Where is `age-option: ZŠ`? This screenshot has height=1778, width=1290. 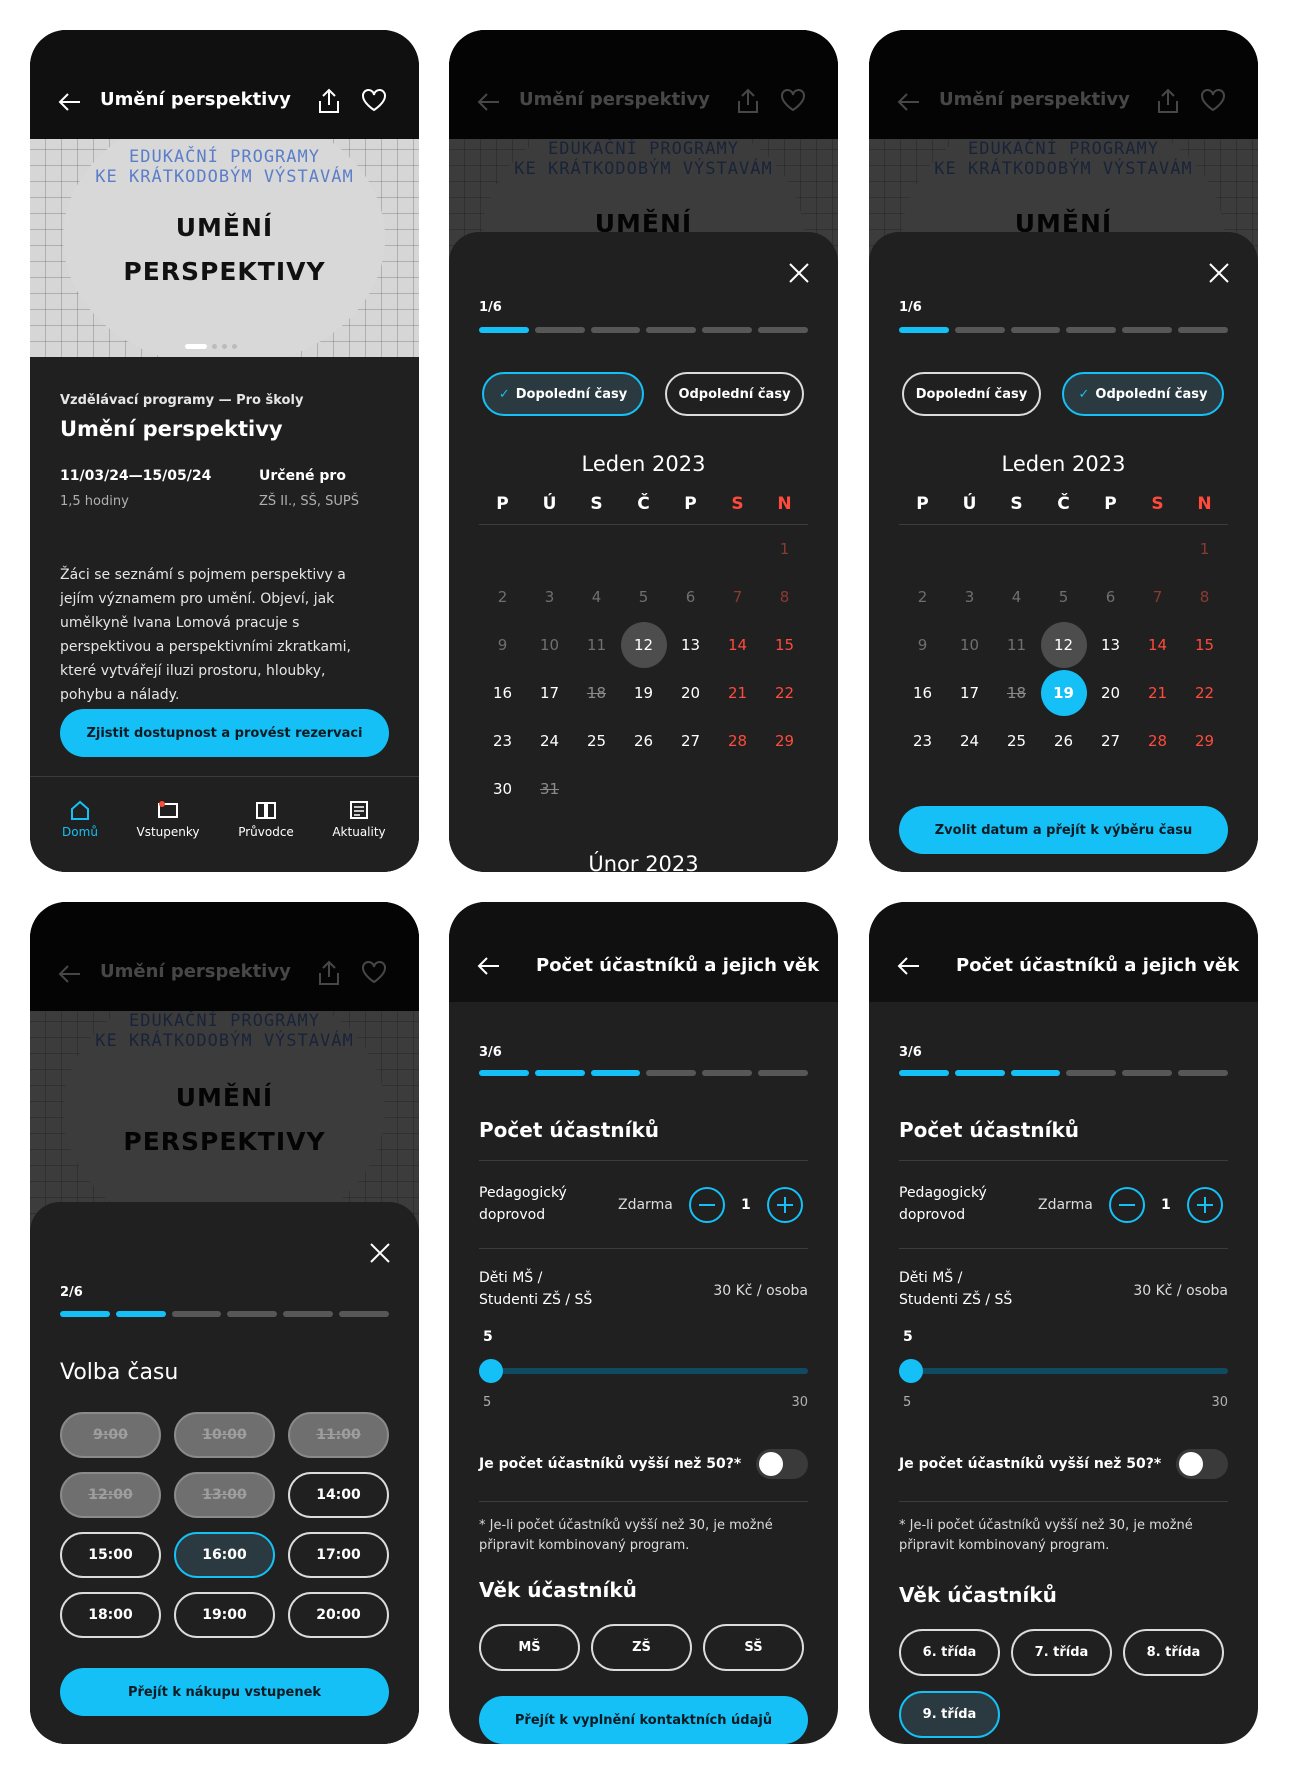
age-option: ZŠ is located at coordinates (641, 1647).